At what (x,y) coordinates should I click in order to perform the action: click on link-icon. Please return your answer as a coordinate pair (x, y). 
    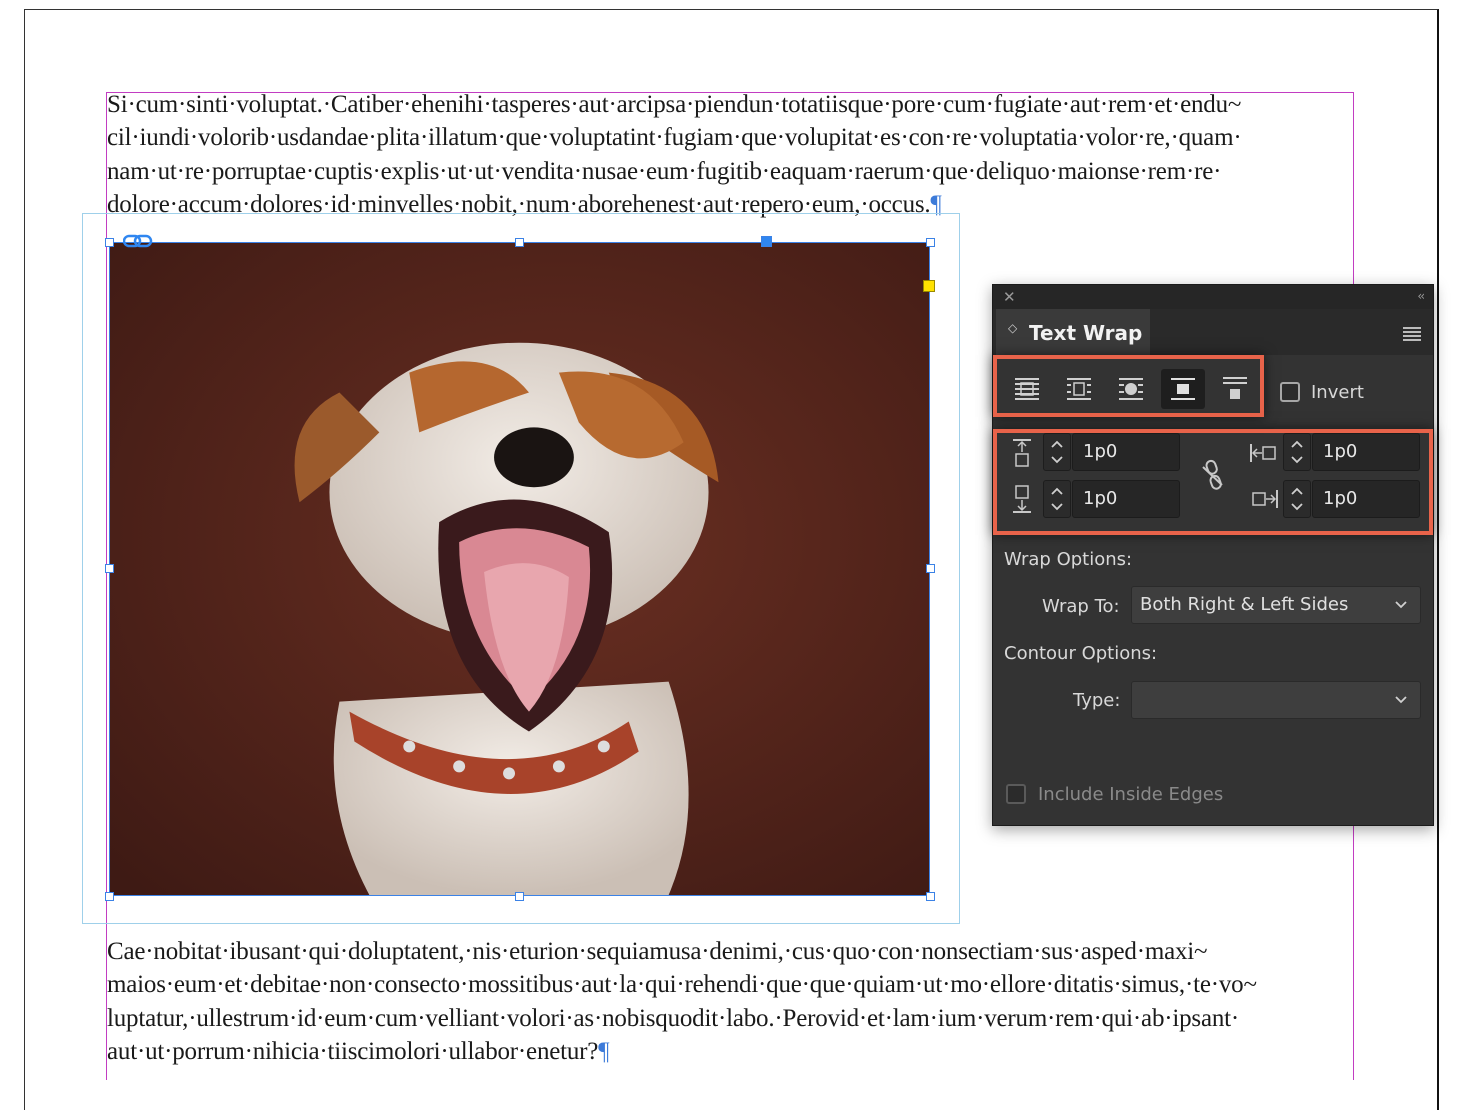
    Looking at the image, I should click on (138, 241).